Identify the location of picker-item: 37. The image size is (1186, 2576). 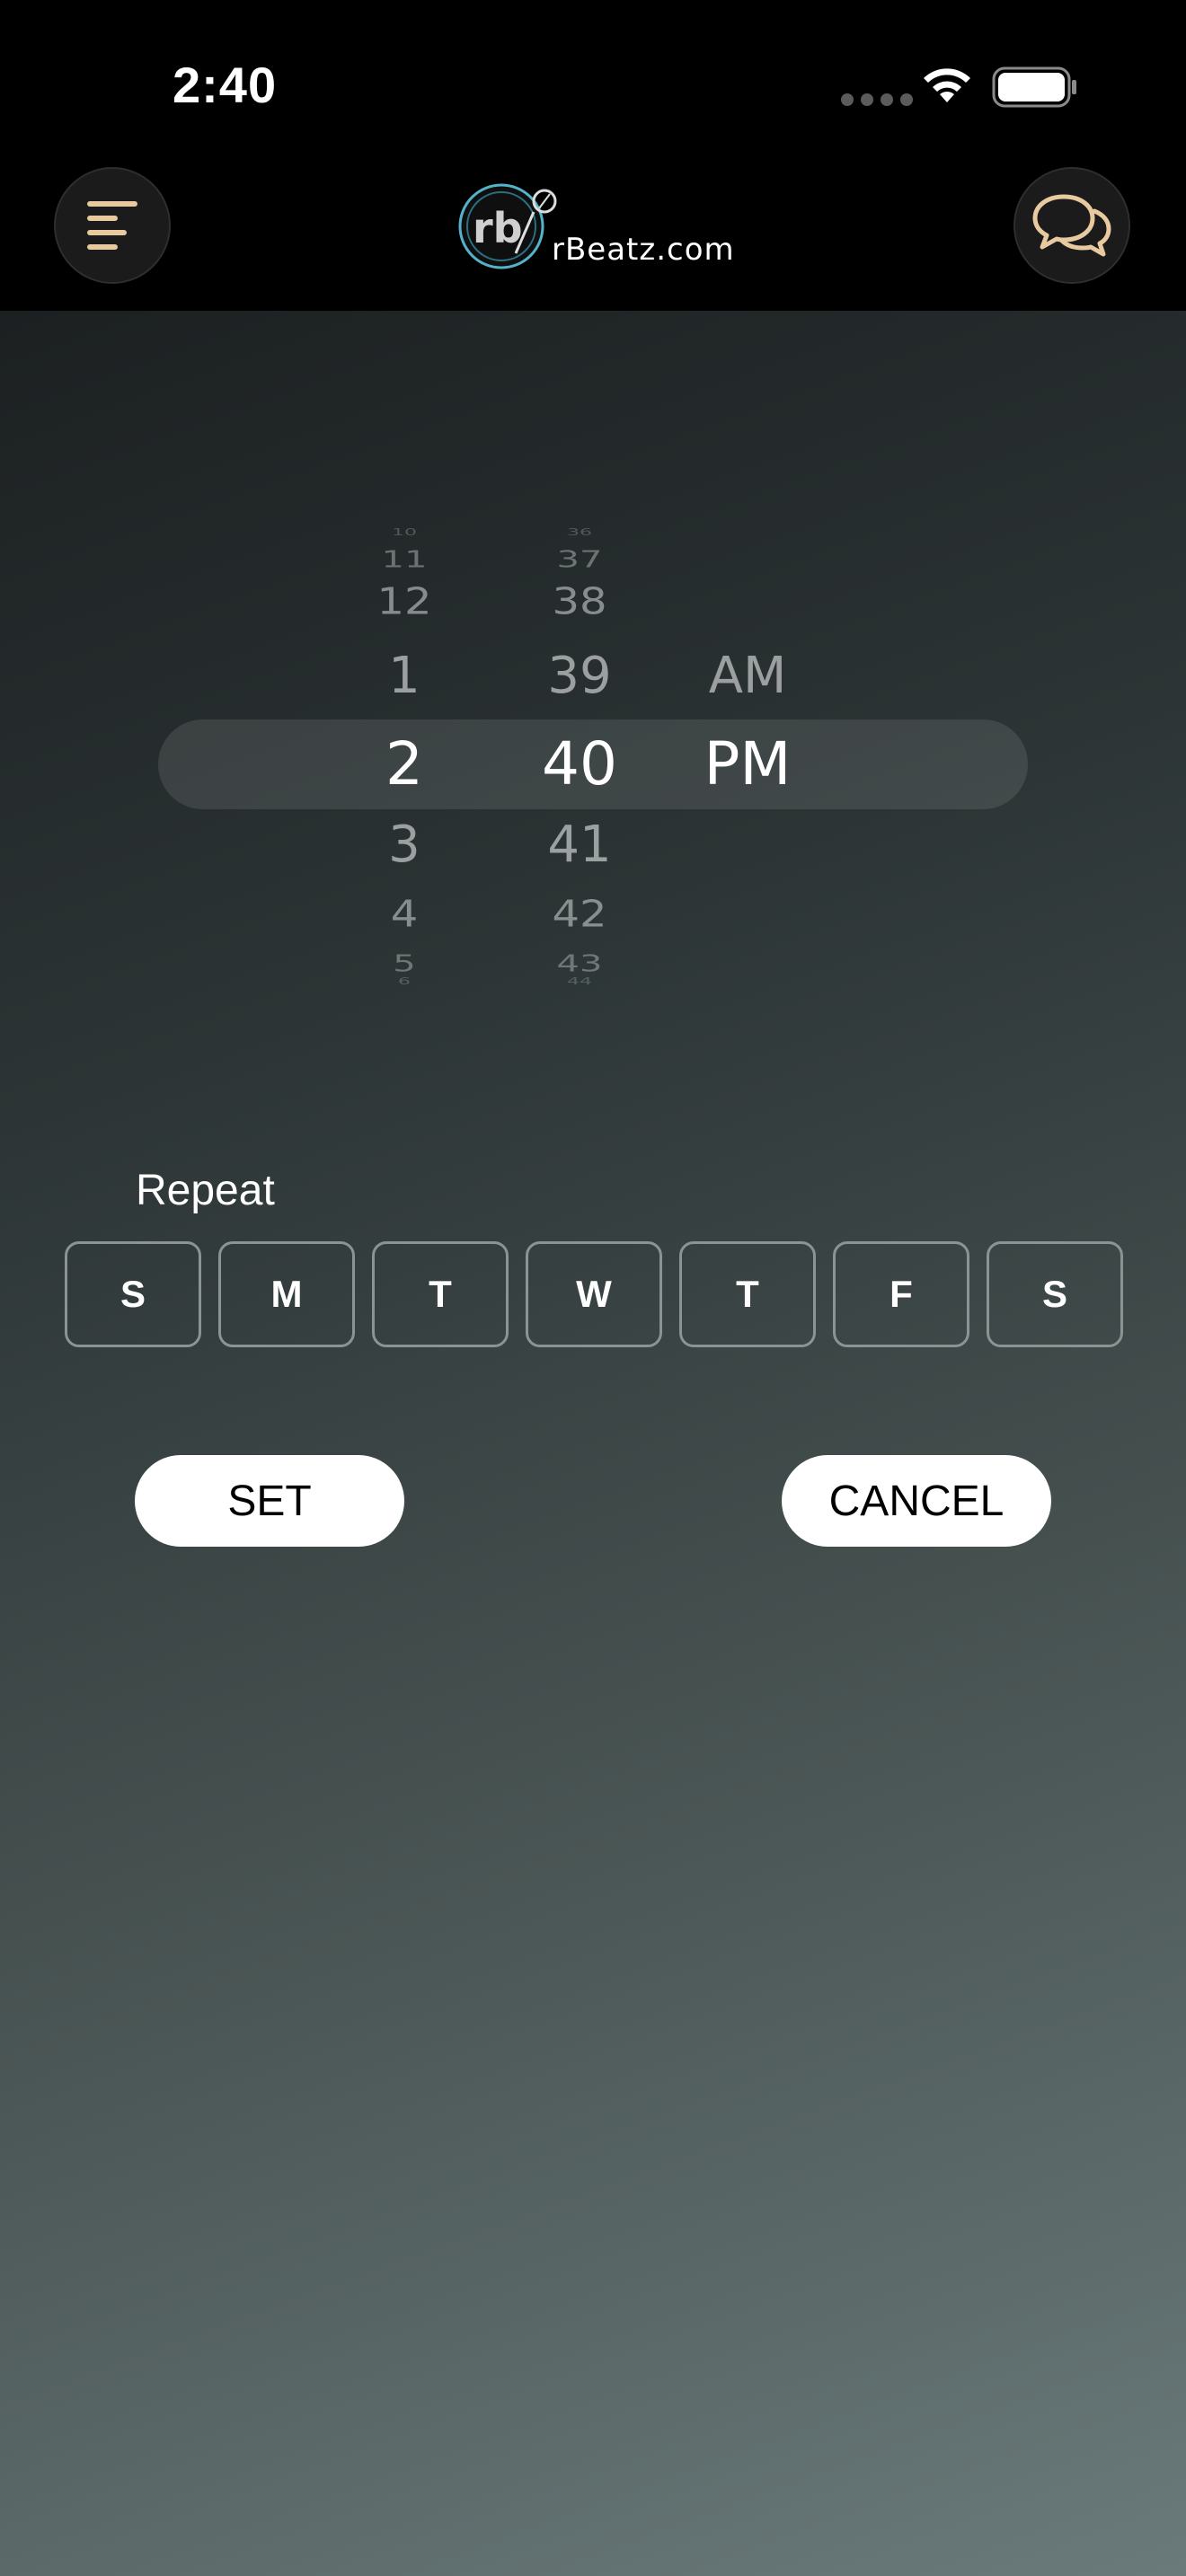
(579, 559).